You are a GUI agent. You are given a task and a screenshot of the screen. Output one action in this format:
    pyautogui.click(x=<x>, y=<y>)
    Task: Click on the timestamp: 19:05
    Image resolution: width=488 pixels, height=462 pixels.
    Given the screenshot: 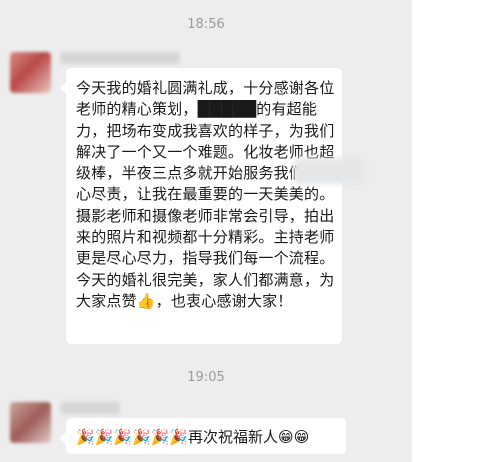 What is the action you would take?
    pyautogui.click(x=206, y=377)
    